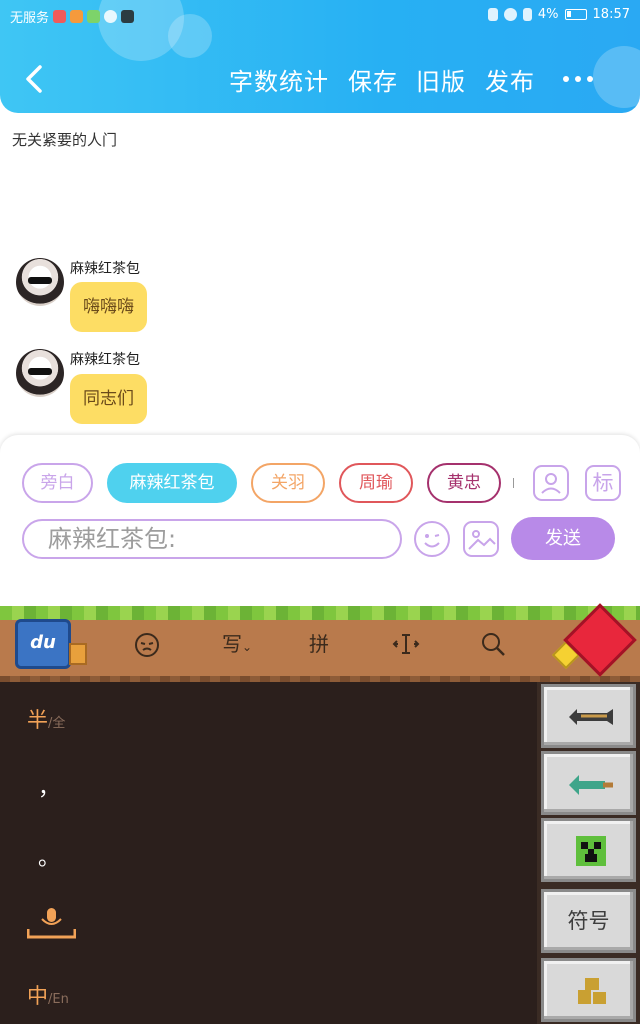  What do you see at coordinates (320, 15) in the screenshot?
I see `status-bar: 无服务 4% 18:57` at bounding box center [320, 15].